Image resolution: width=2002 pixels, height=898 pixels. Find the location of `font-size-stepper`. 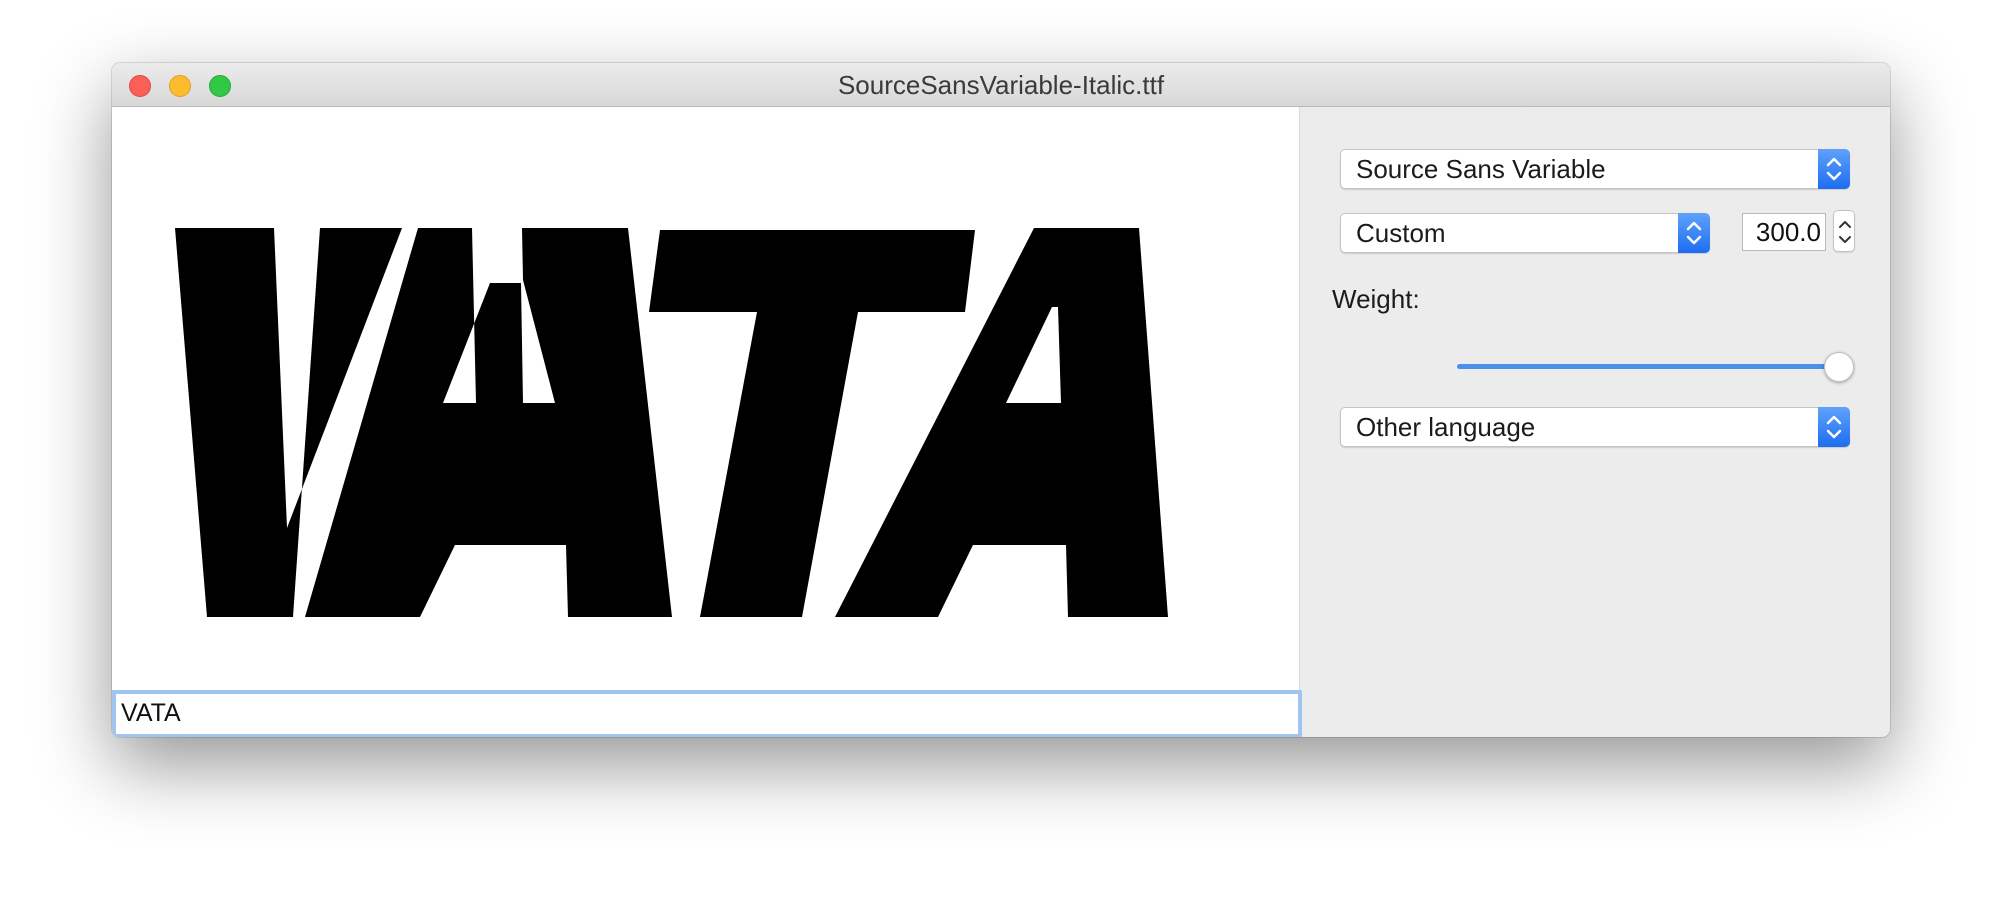

font-size-stepper is located at coordinates (1844, 231).